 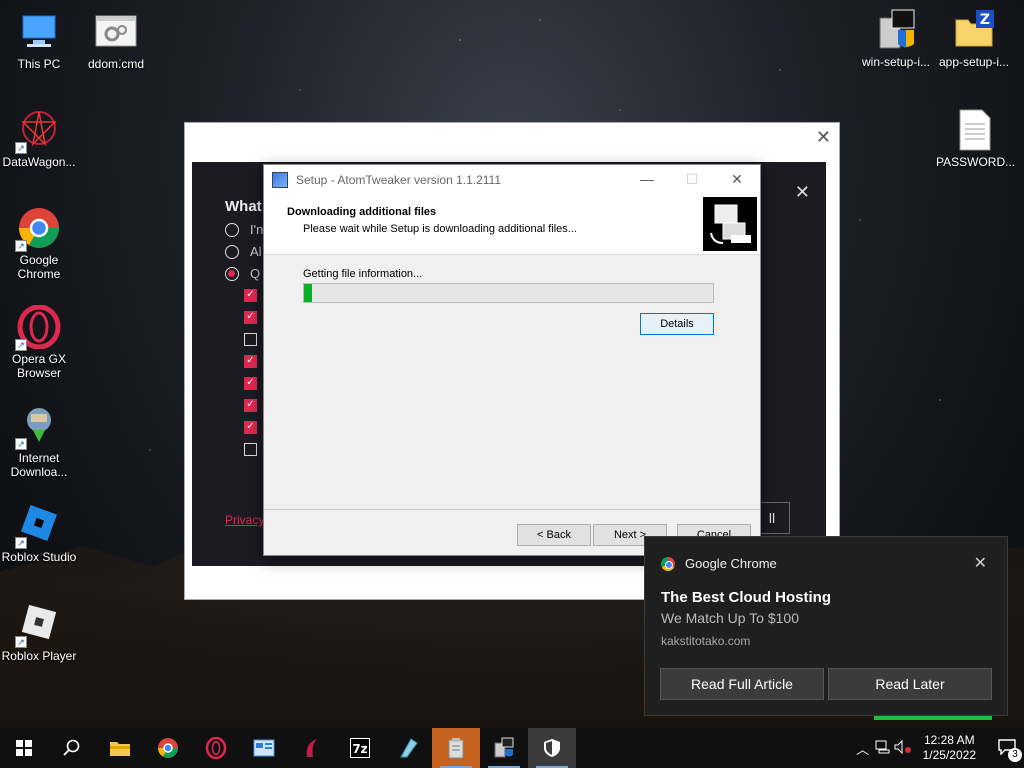 What do you see at coordinates (974, 30) in the screenshot?
I see `zip-folder-icon: Z` at bounding box center [974, 30].